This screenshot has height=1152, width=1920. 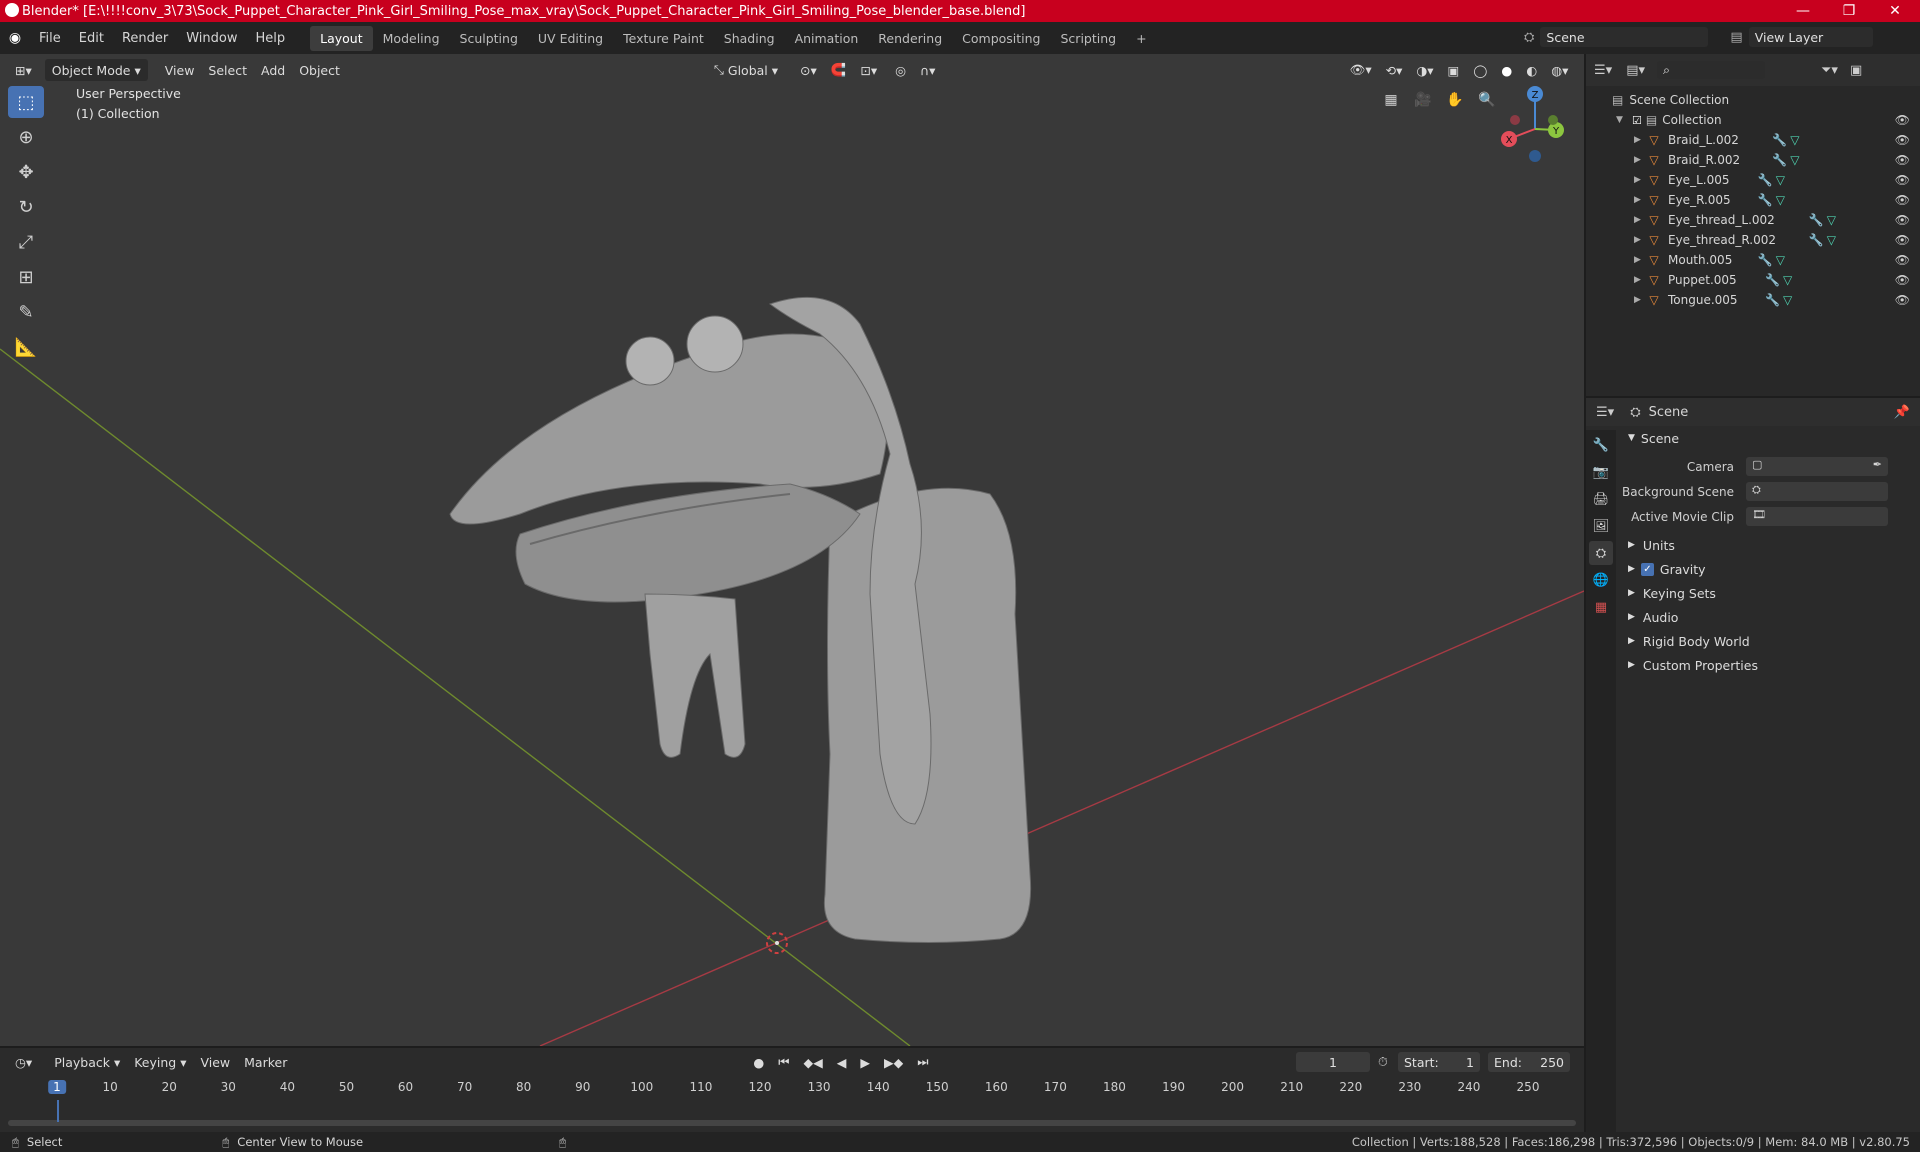 What do you see at coordinates (827, 38) in the screenshot?
I see `workspace-tab-animation: Animation` at bounding box center [827, 38].